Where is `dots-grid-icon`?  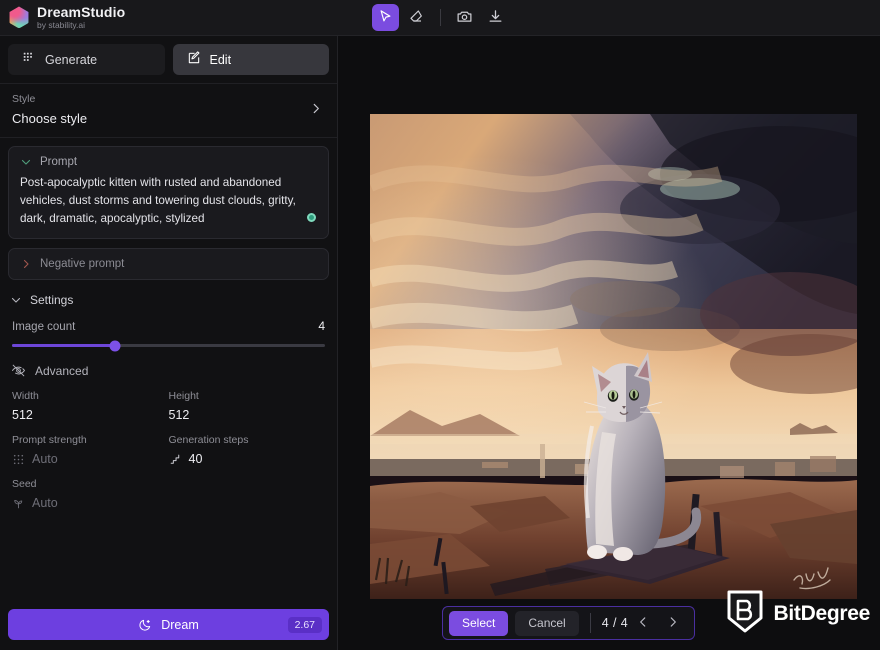 dots-grid-icon is located at coordinates (18, 459).